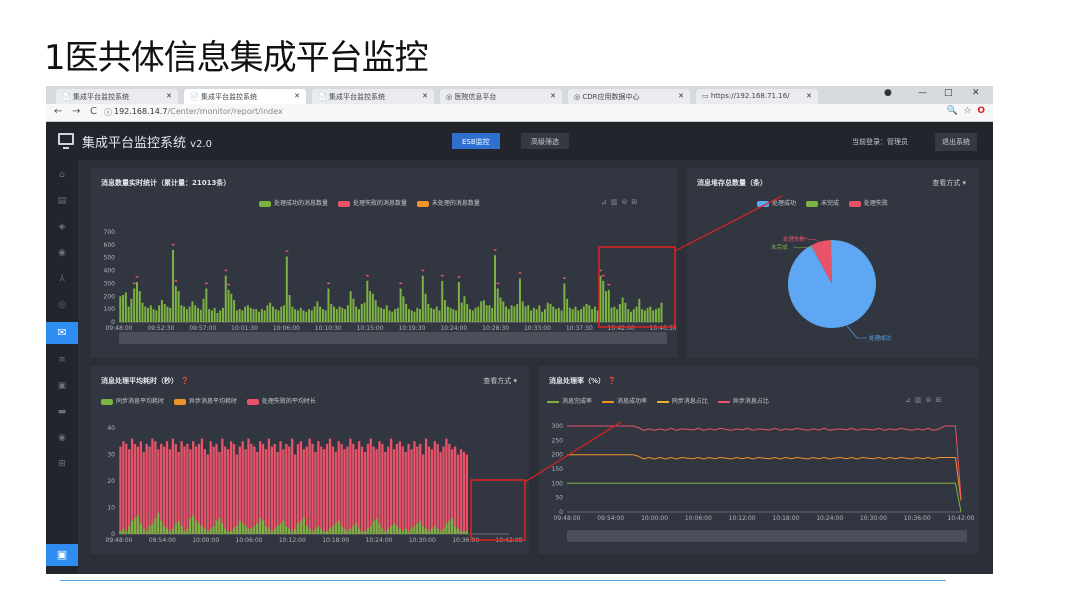 This screenshot has width=1080, height=608. Describe the element at coordinates (62, 360) in the screenshot. I see `list-icon: ≡` at that location.